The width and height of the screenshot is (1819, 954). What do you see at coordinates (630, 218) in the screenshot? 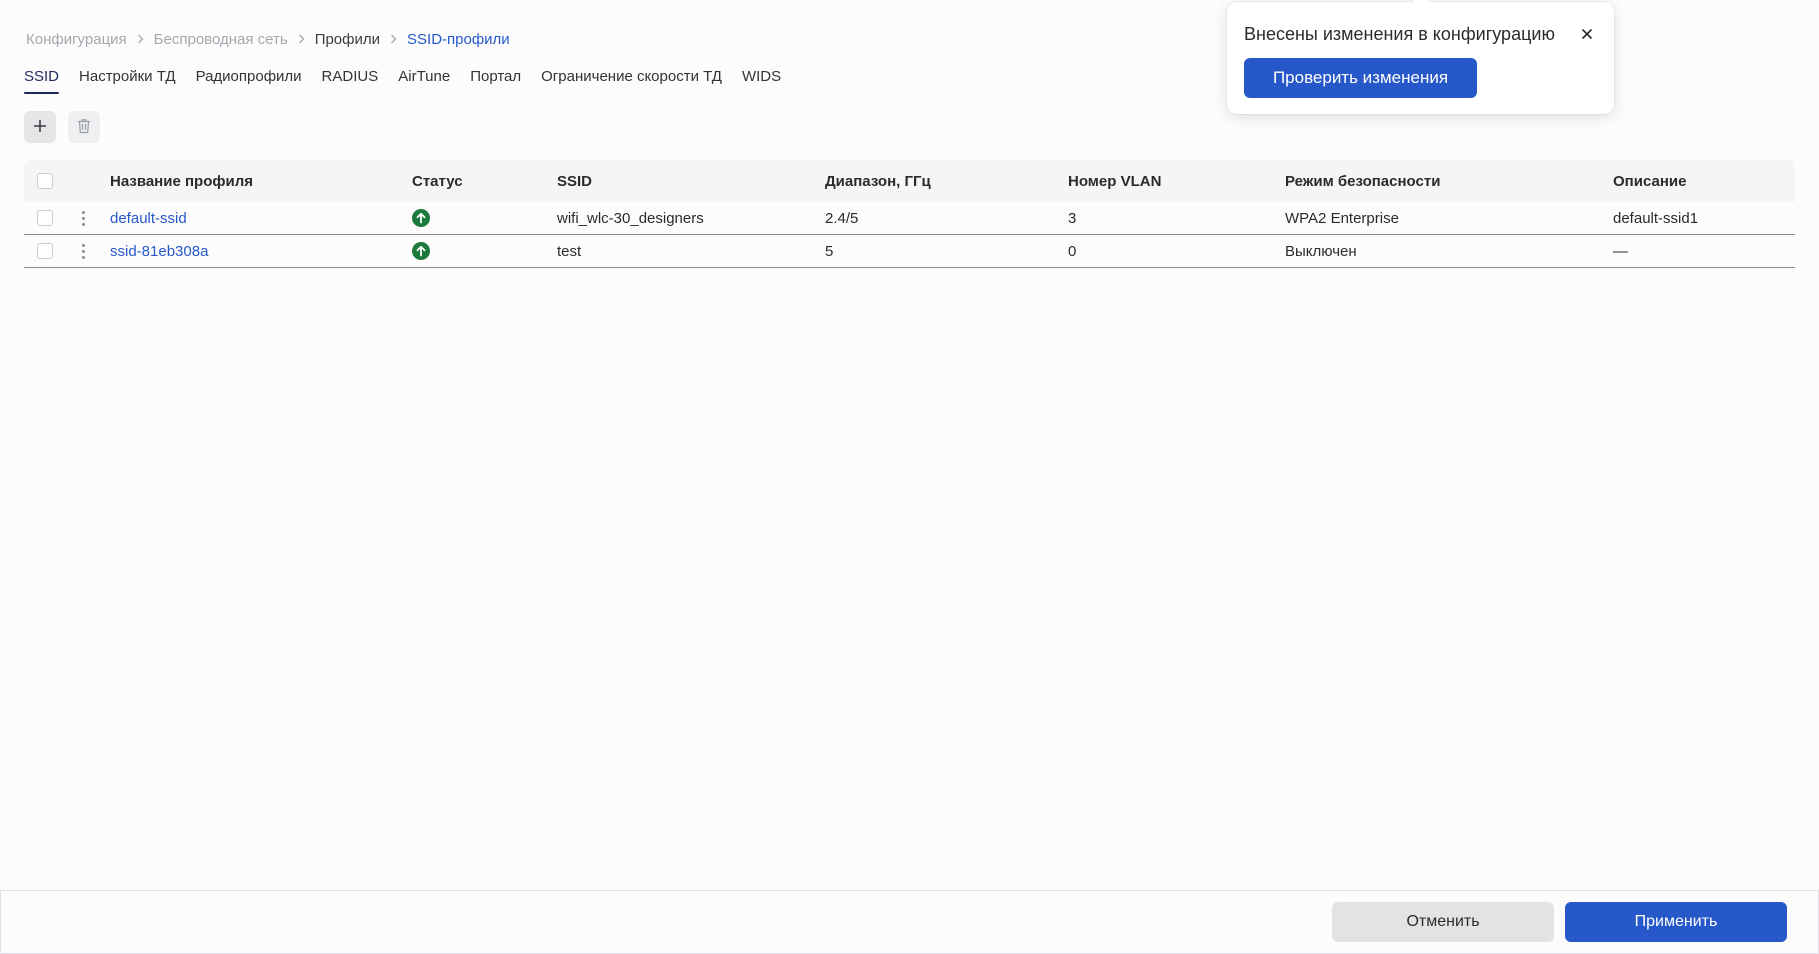
I see `ssid-value: wifi_wlc-30_designers` at bounding box center [630, 218].